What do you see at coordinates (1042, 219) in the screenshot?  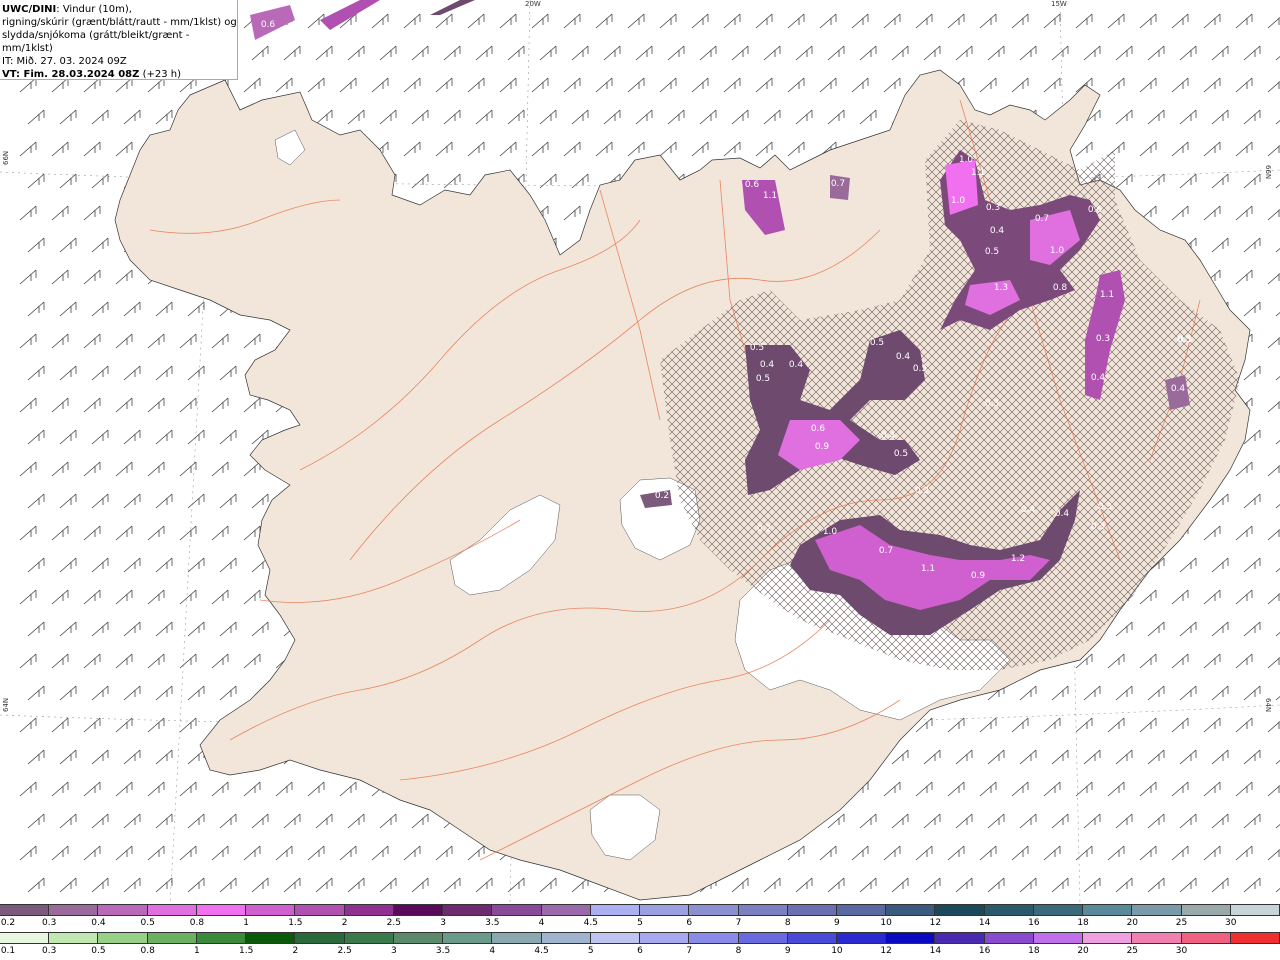 I see `snow-value-label: 0.7` at bounding box center [1042, 219].